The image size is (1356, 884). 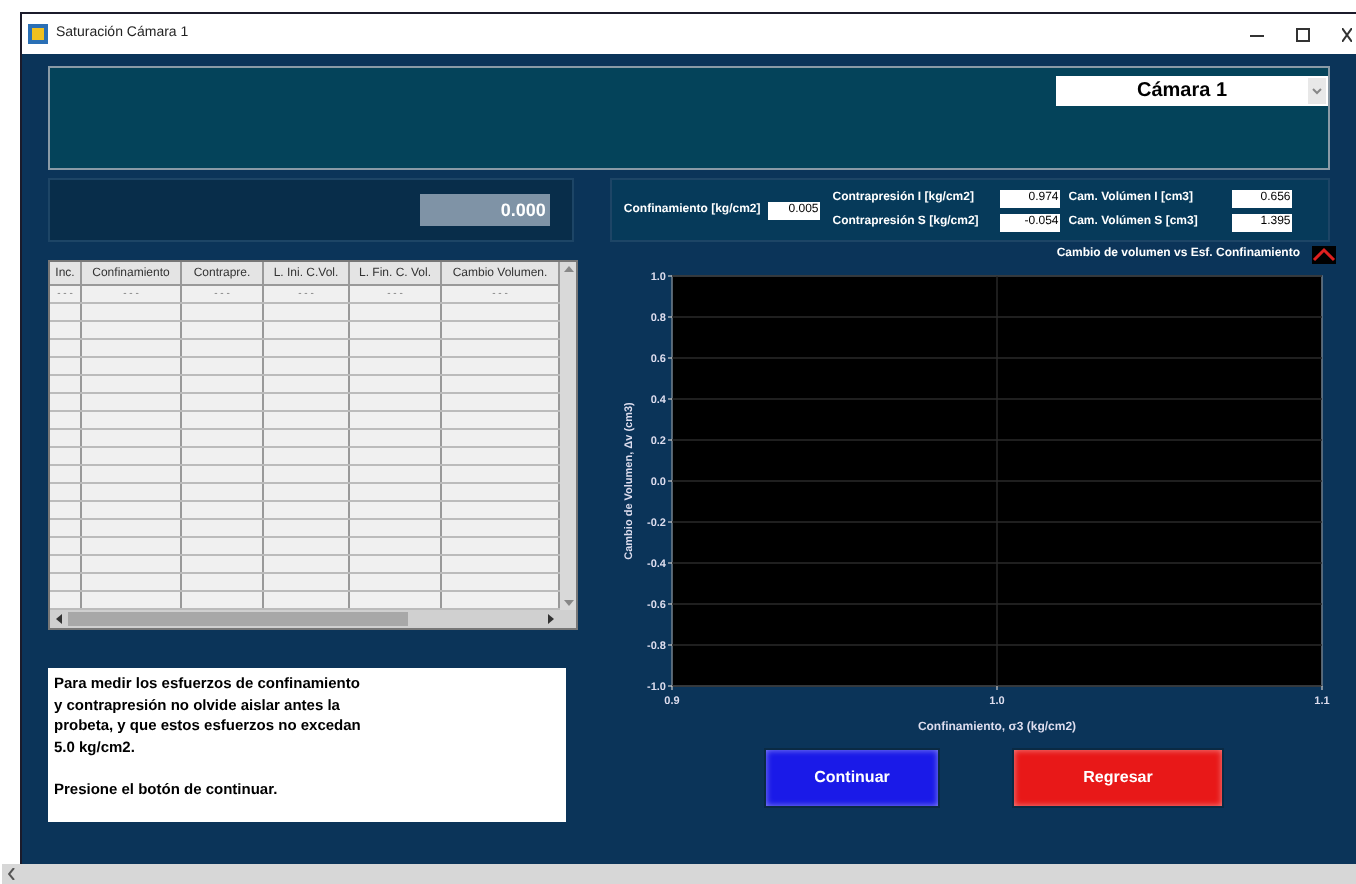 What do you see at coordinates (568, 603) in the screenshot?
I see `down-arrow-icon` at bounding box center [568, 603].